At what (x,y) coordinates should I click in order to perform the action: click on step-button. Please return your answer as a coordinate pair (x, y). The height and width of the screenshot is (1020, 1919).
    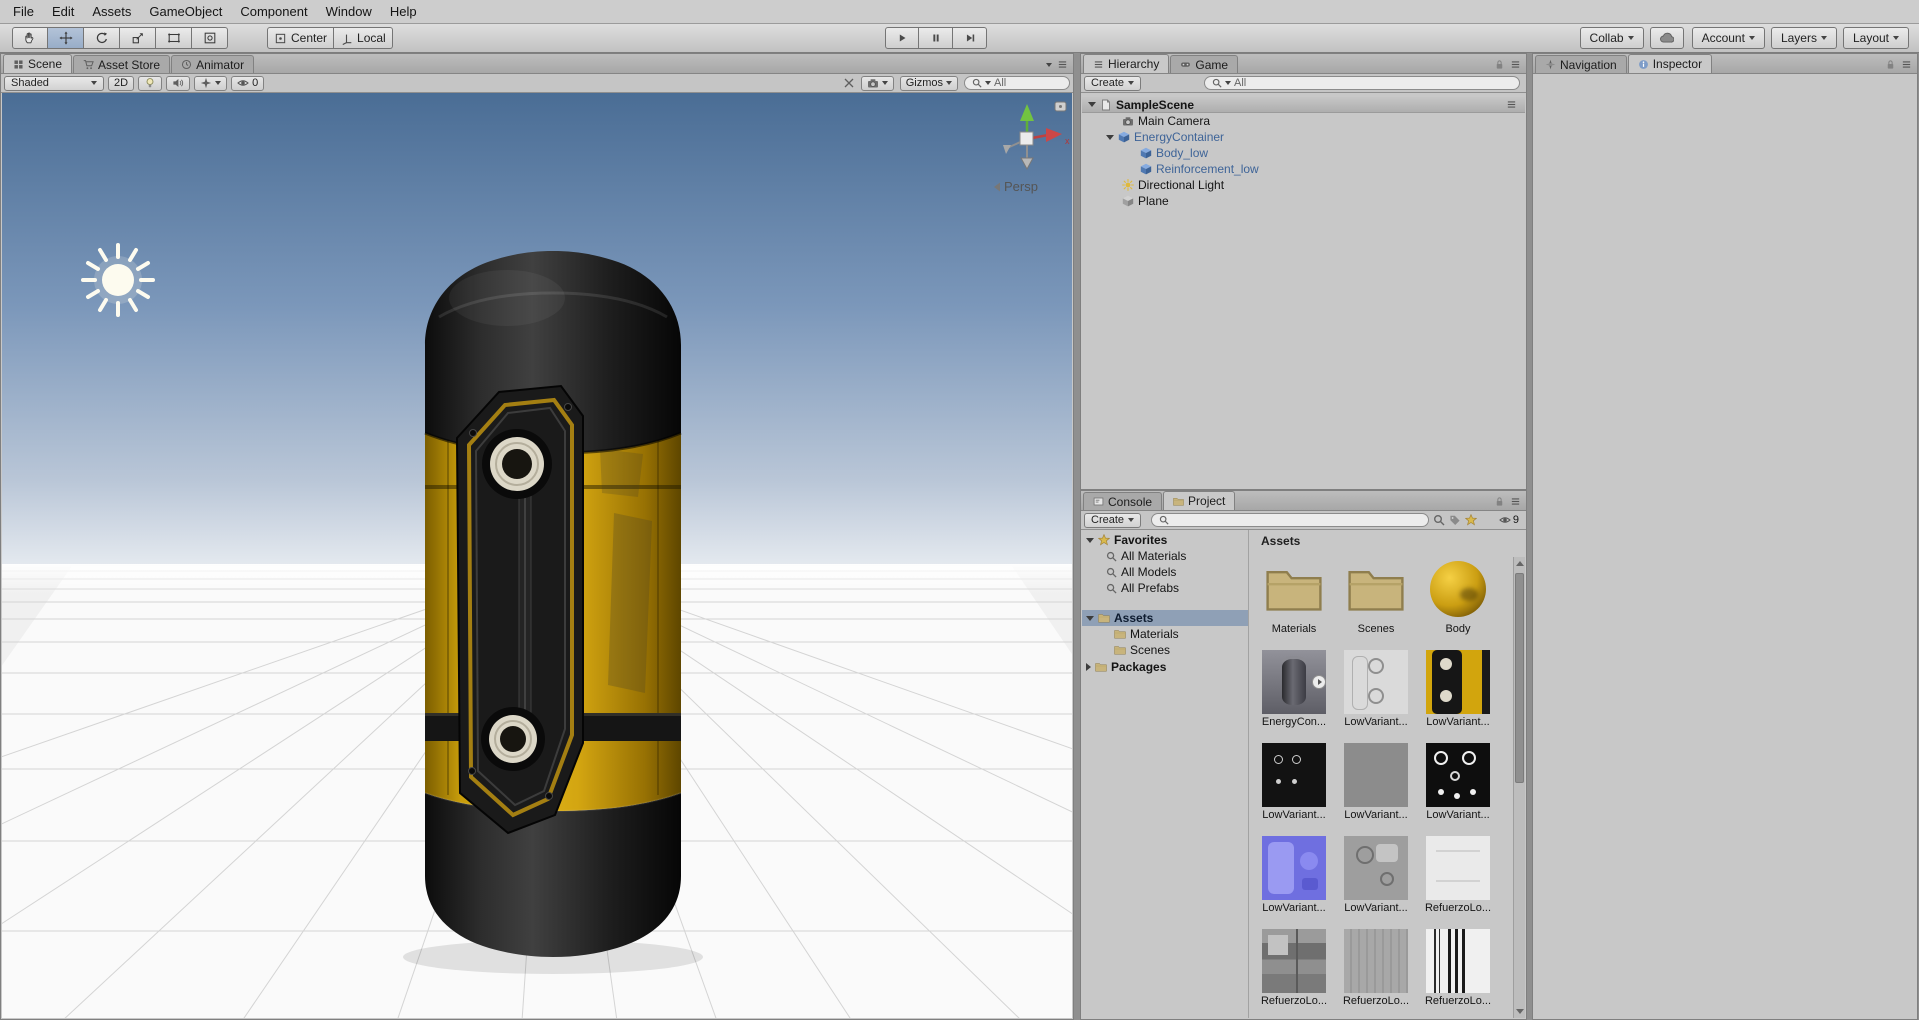
    Looking at the image, I should click on (970, 38).